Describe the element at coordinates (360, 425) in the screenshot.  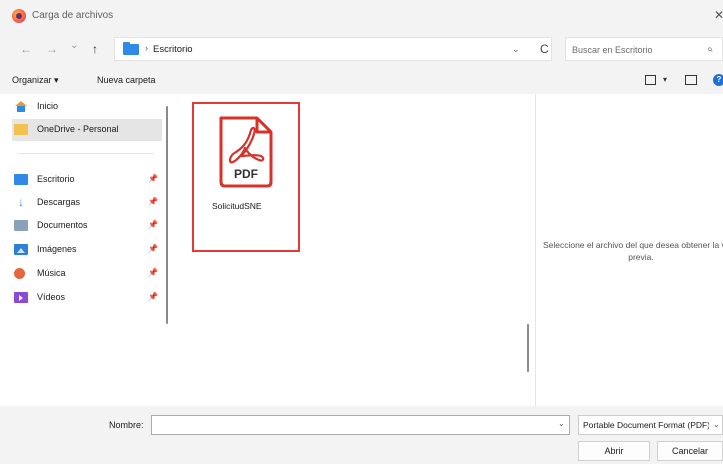
I see `file-name-input` at that location.